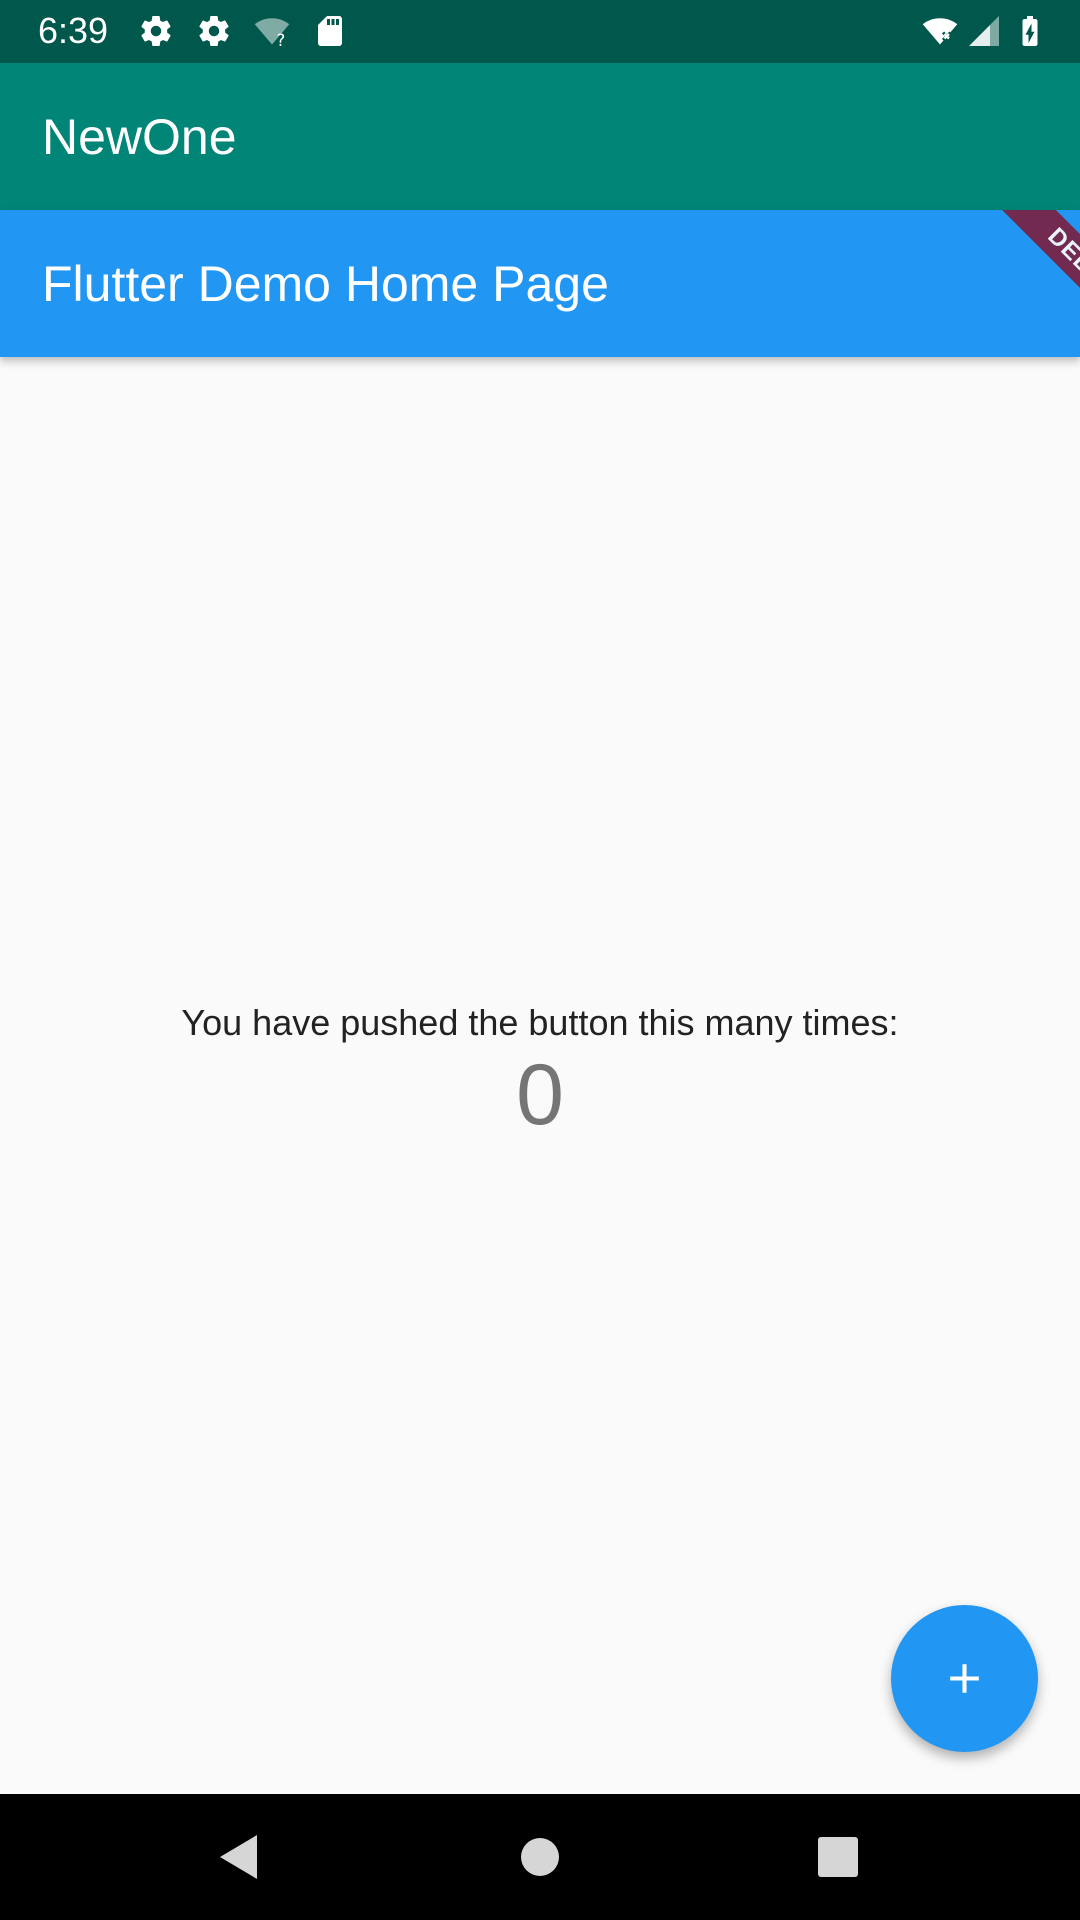 The image size is (1080, 1920). What do you see at coordinates (540, 31) in the screenshot?
I see `status-bar: 6:39 ?` at bounding box center [540, 31].